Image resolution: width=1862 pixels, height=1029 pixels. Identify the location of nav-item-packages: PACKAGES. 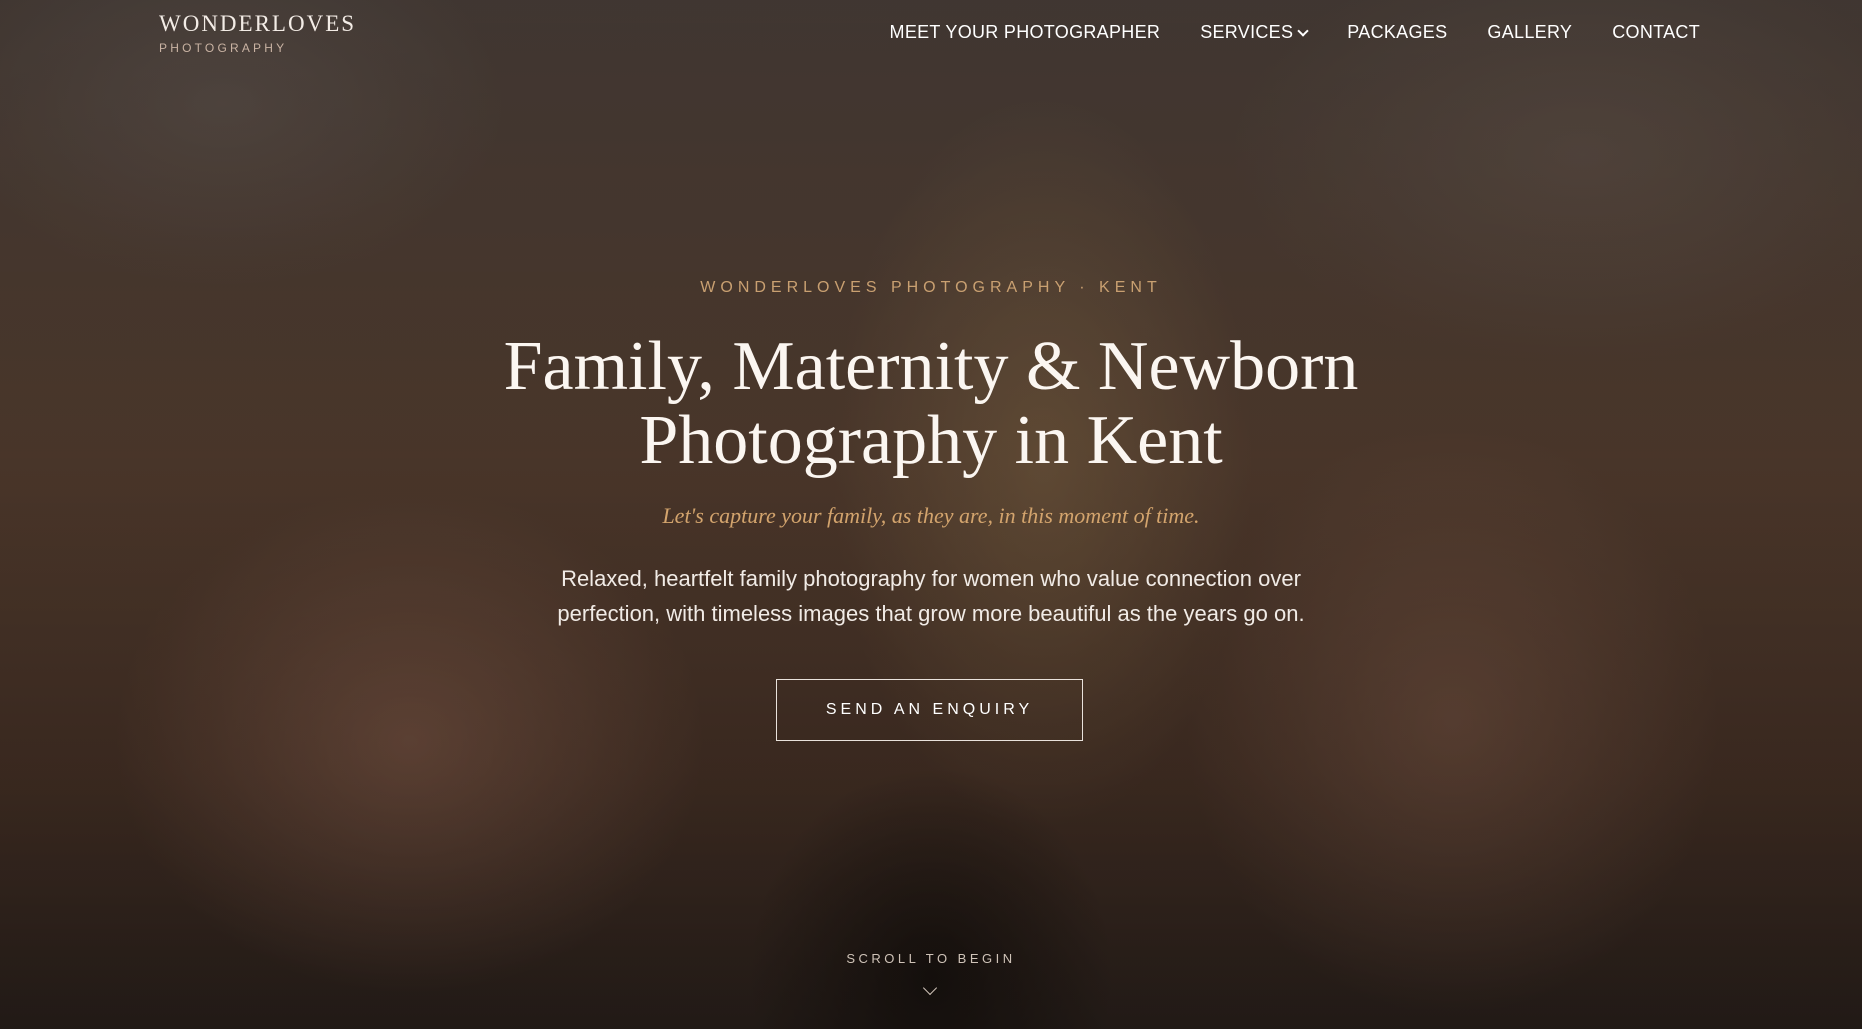
(1397, 32).